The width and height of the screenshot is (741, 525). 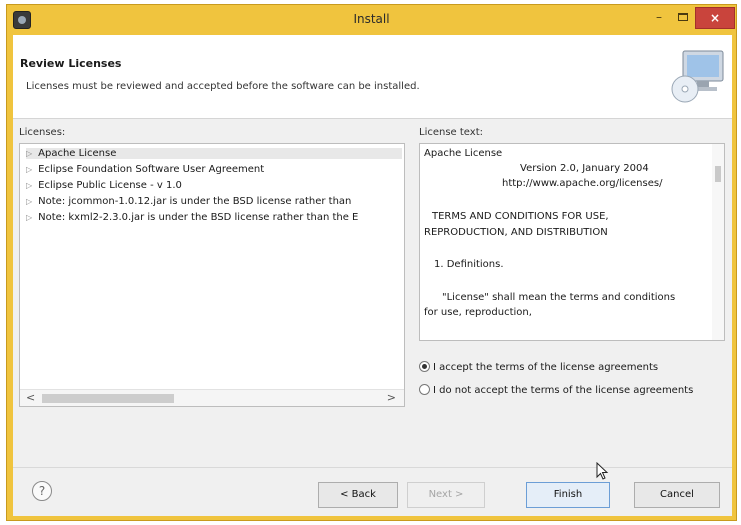 What do you see at coordinates (391, 397) in the screenshot?
I see `scroll-right-arrow: >` at bounding box center [391, 397].